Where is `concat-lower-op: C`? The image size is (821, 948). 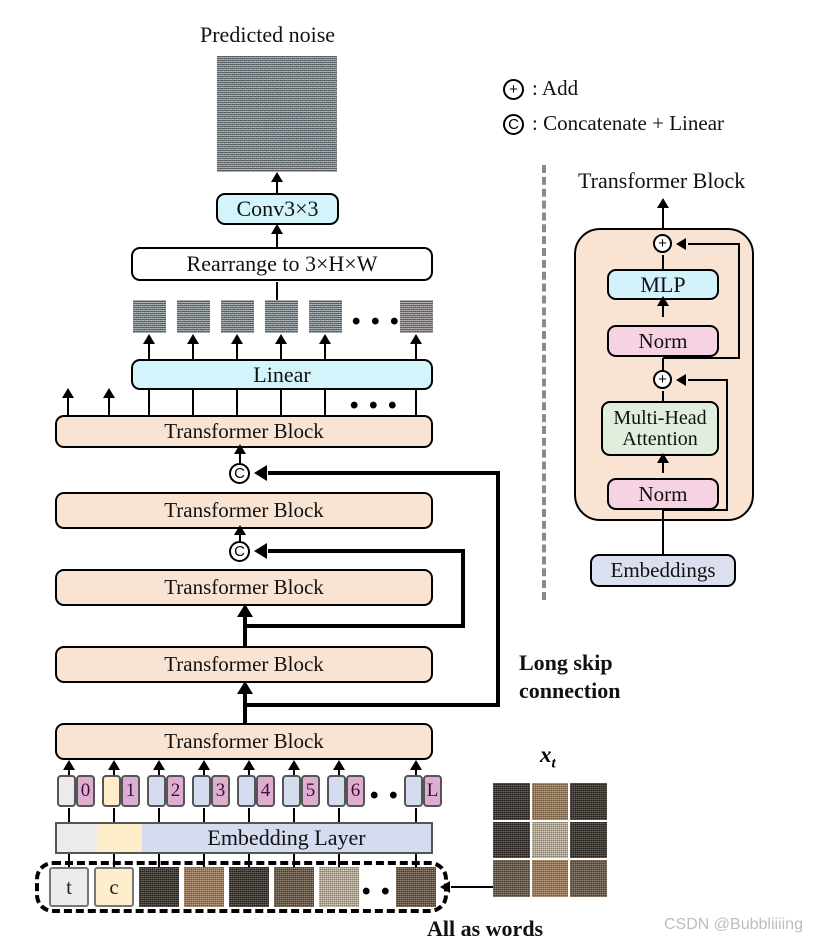 concat-lower-op: C is located at coordinates (239, 551).